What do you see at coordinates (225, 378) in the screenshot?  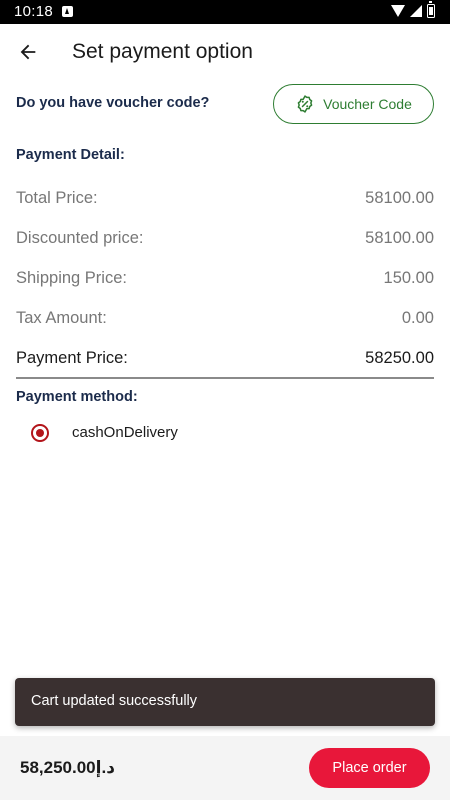 I see `divider` at bounding box center [225, 378].